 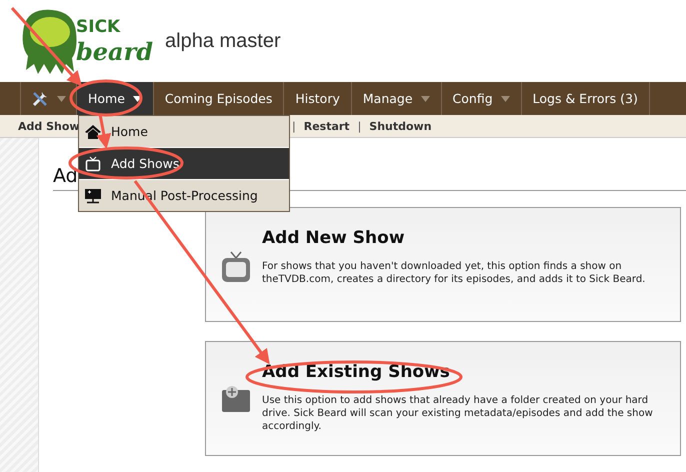 I want to click on option-title: Add New Show, so click(x=466, y=238).